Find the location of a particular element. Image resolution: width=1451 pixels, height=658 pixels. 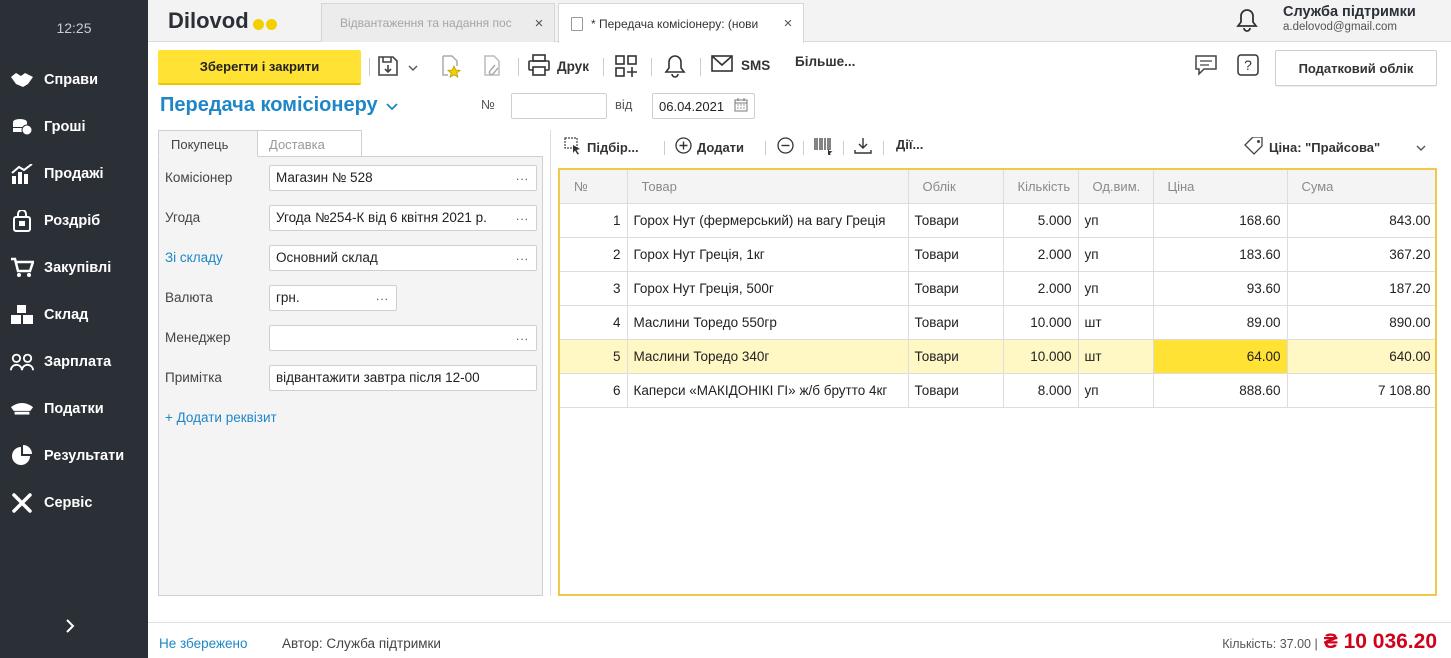

tab-delivery: Доставка is located at coordinates (309, 143).